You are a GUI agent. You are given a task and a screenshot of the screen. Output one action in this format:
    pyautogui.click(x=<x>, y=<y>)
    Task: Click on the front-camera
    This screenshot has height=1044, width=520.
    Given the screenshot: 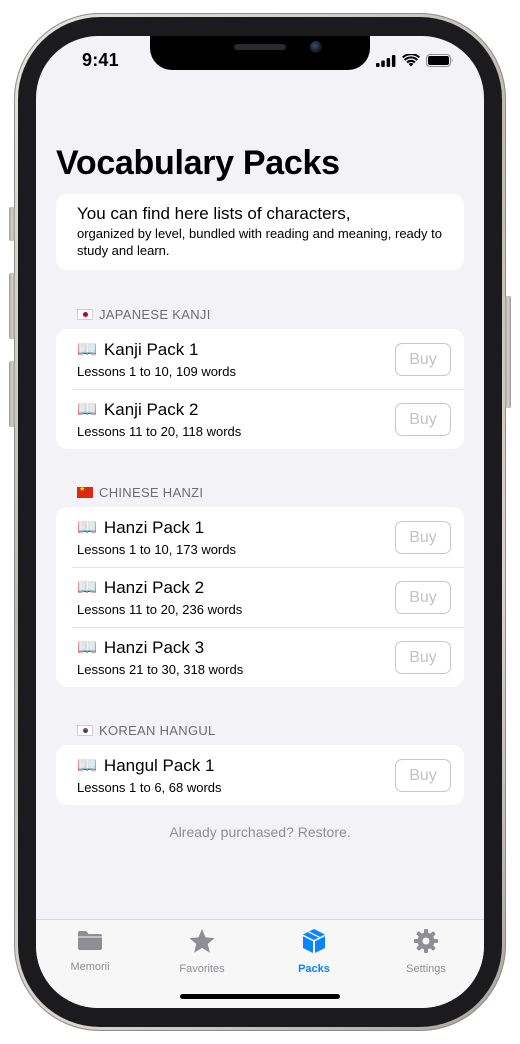 What is the action you would take?
    pyautogui.click(x=316, y=47)
    